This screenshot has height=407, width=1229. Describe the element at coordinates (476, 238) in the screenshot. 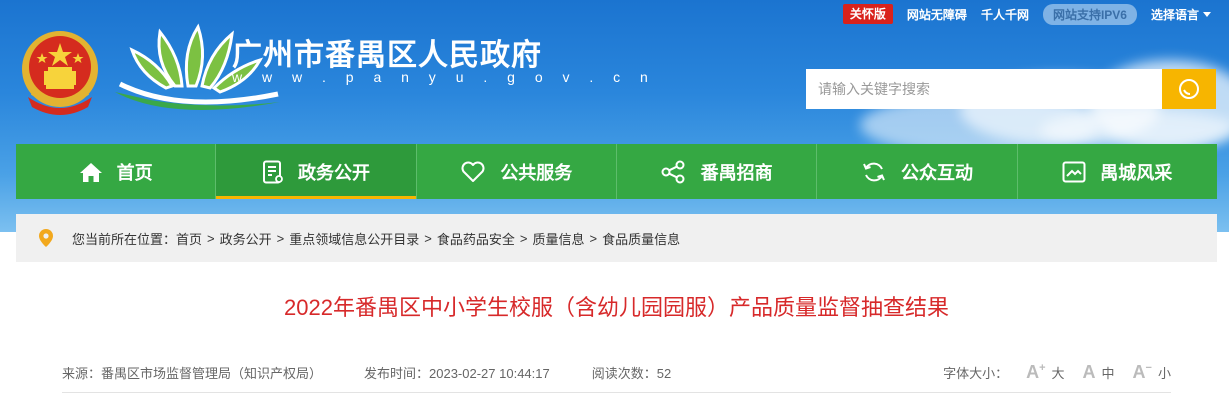

I see `breadcrumb-item: 食品药品安全` at that location.